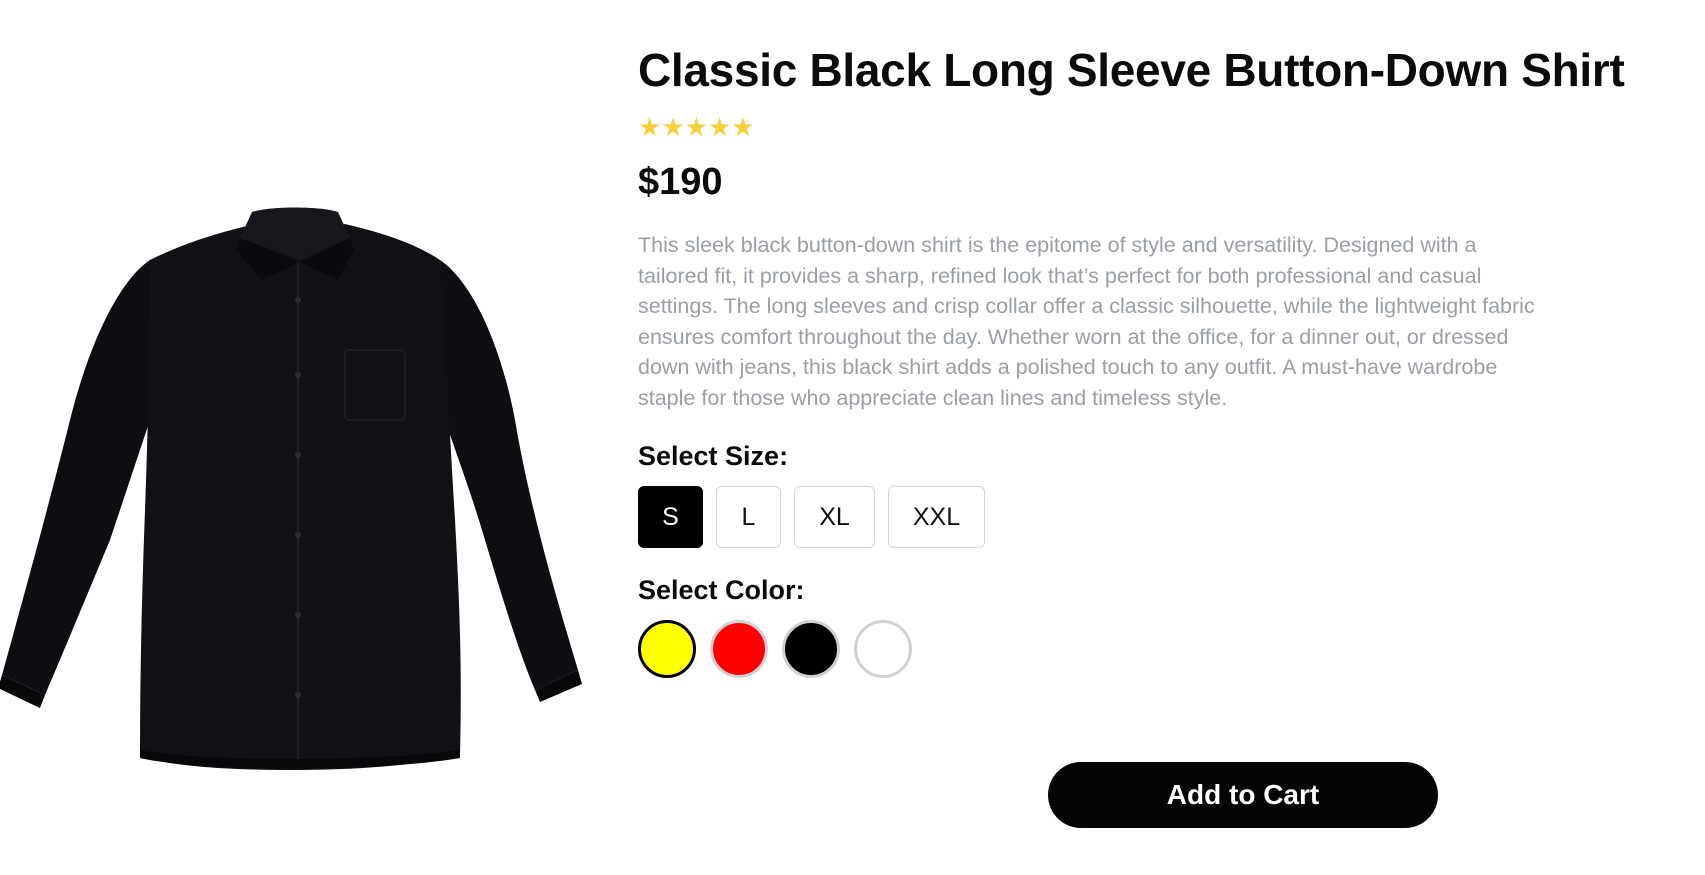 The image size is (1705, 875). What do you see at coordinates (748, 517) in the screenshot?
I see `size-option-l: L` at bounding box center [748, 517].